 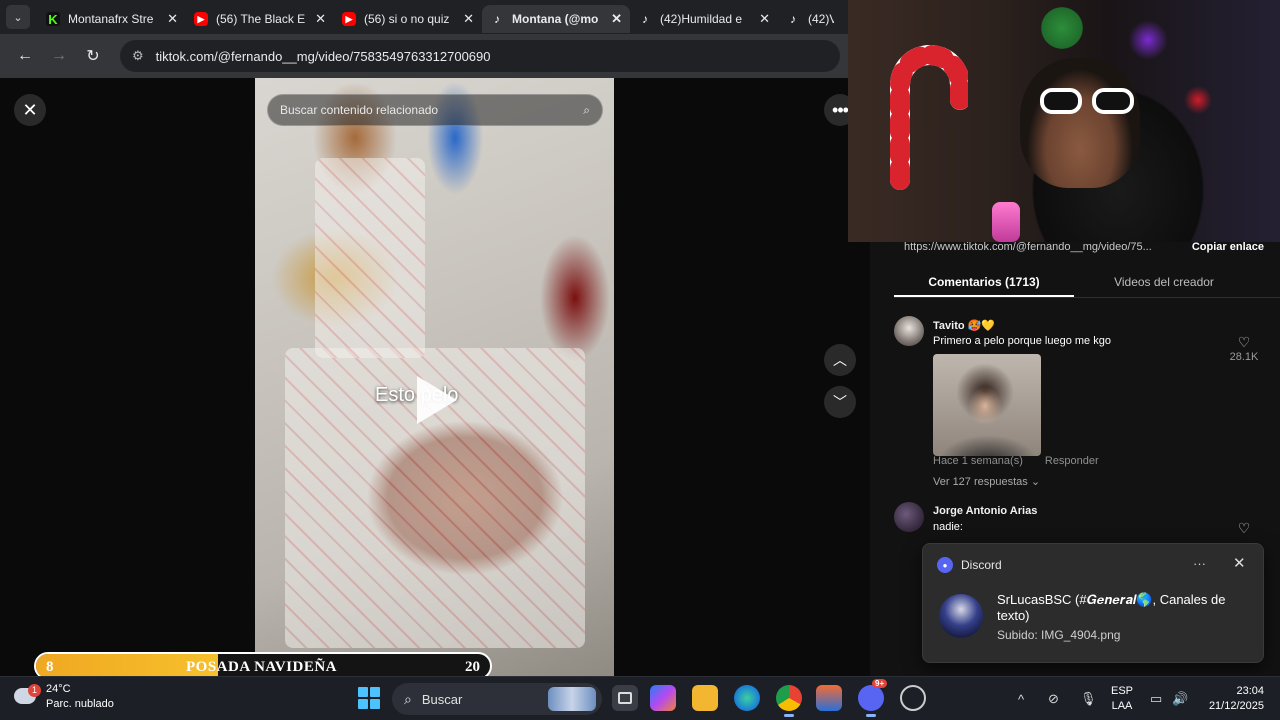 I want to click on more-horizontal-icon: ···, so click(x=1199, y=563).